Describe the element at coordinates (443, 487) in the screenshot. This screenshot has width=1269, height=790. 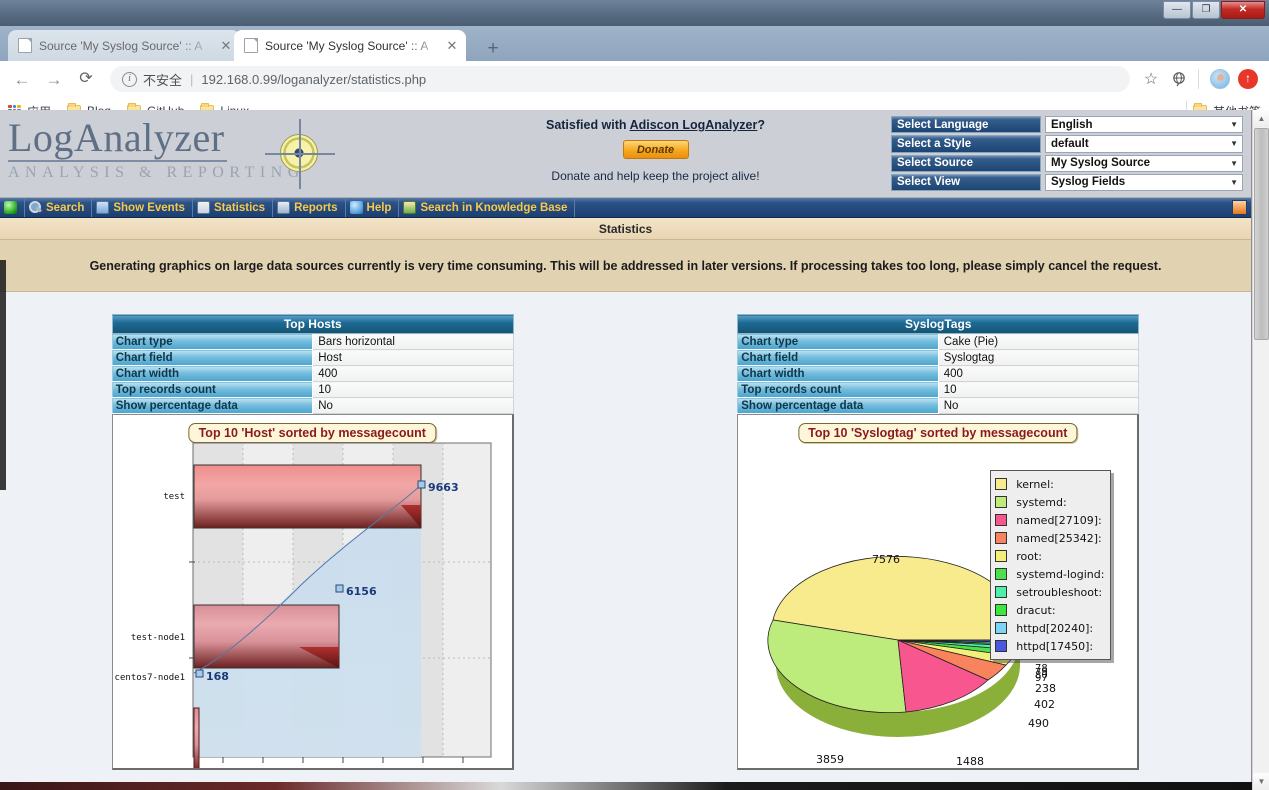
I see `bar-value-label-1: 9663` at that location.